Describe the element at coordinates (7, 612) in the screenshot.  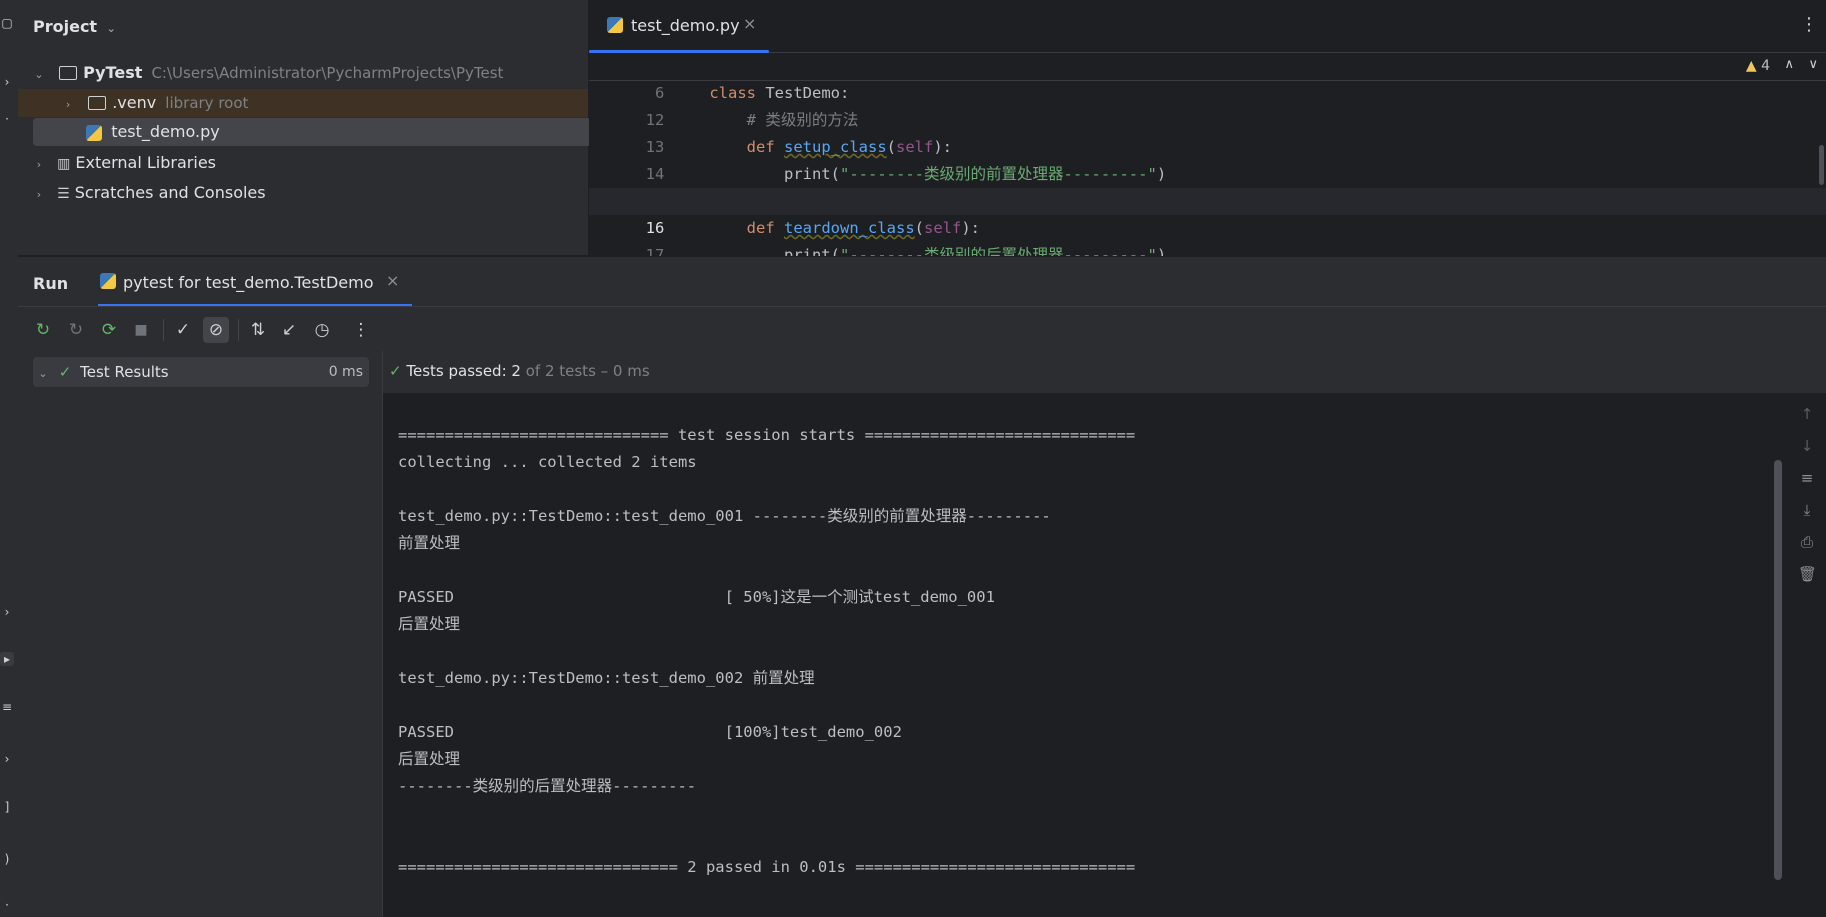
I see `services-tool-icon: ›` at that location.